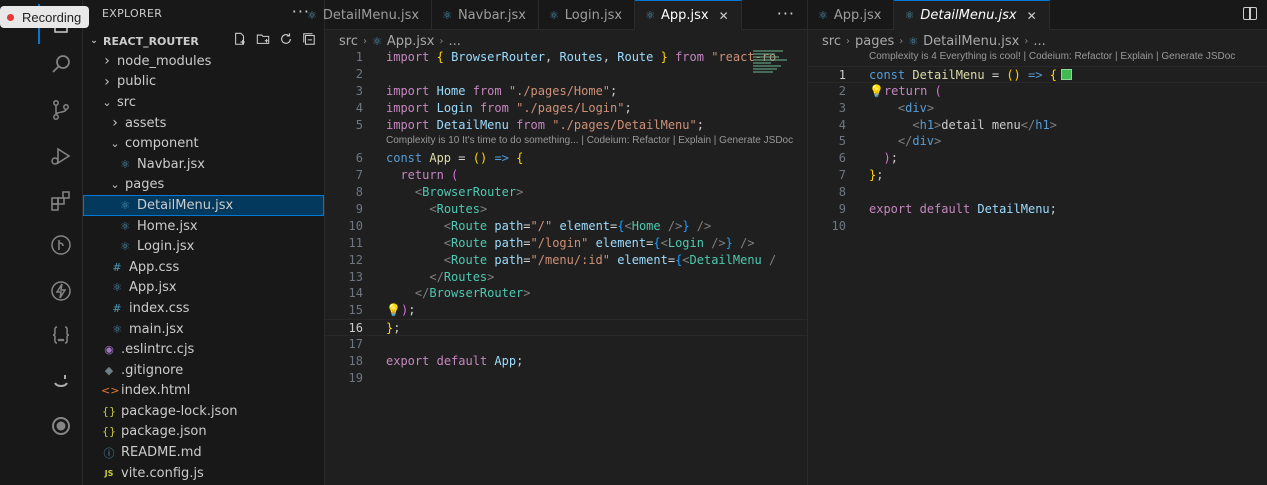 The height and width of the screenshot is (485, 1267). I want to click on line-number: 2, so click(359, 73).